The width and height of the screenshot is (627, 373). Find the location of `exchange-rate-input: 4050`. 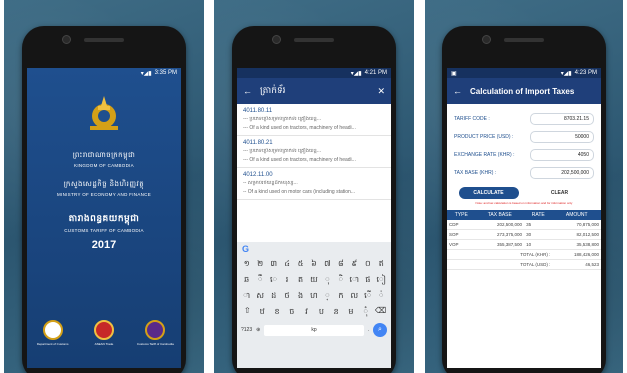

exchange-rate-input: 4050 is located at coordinates (562, 155).